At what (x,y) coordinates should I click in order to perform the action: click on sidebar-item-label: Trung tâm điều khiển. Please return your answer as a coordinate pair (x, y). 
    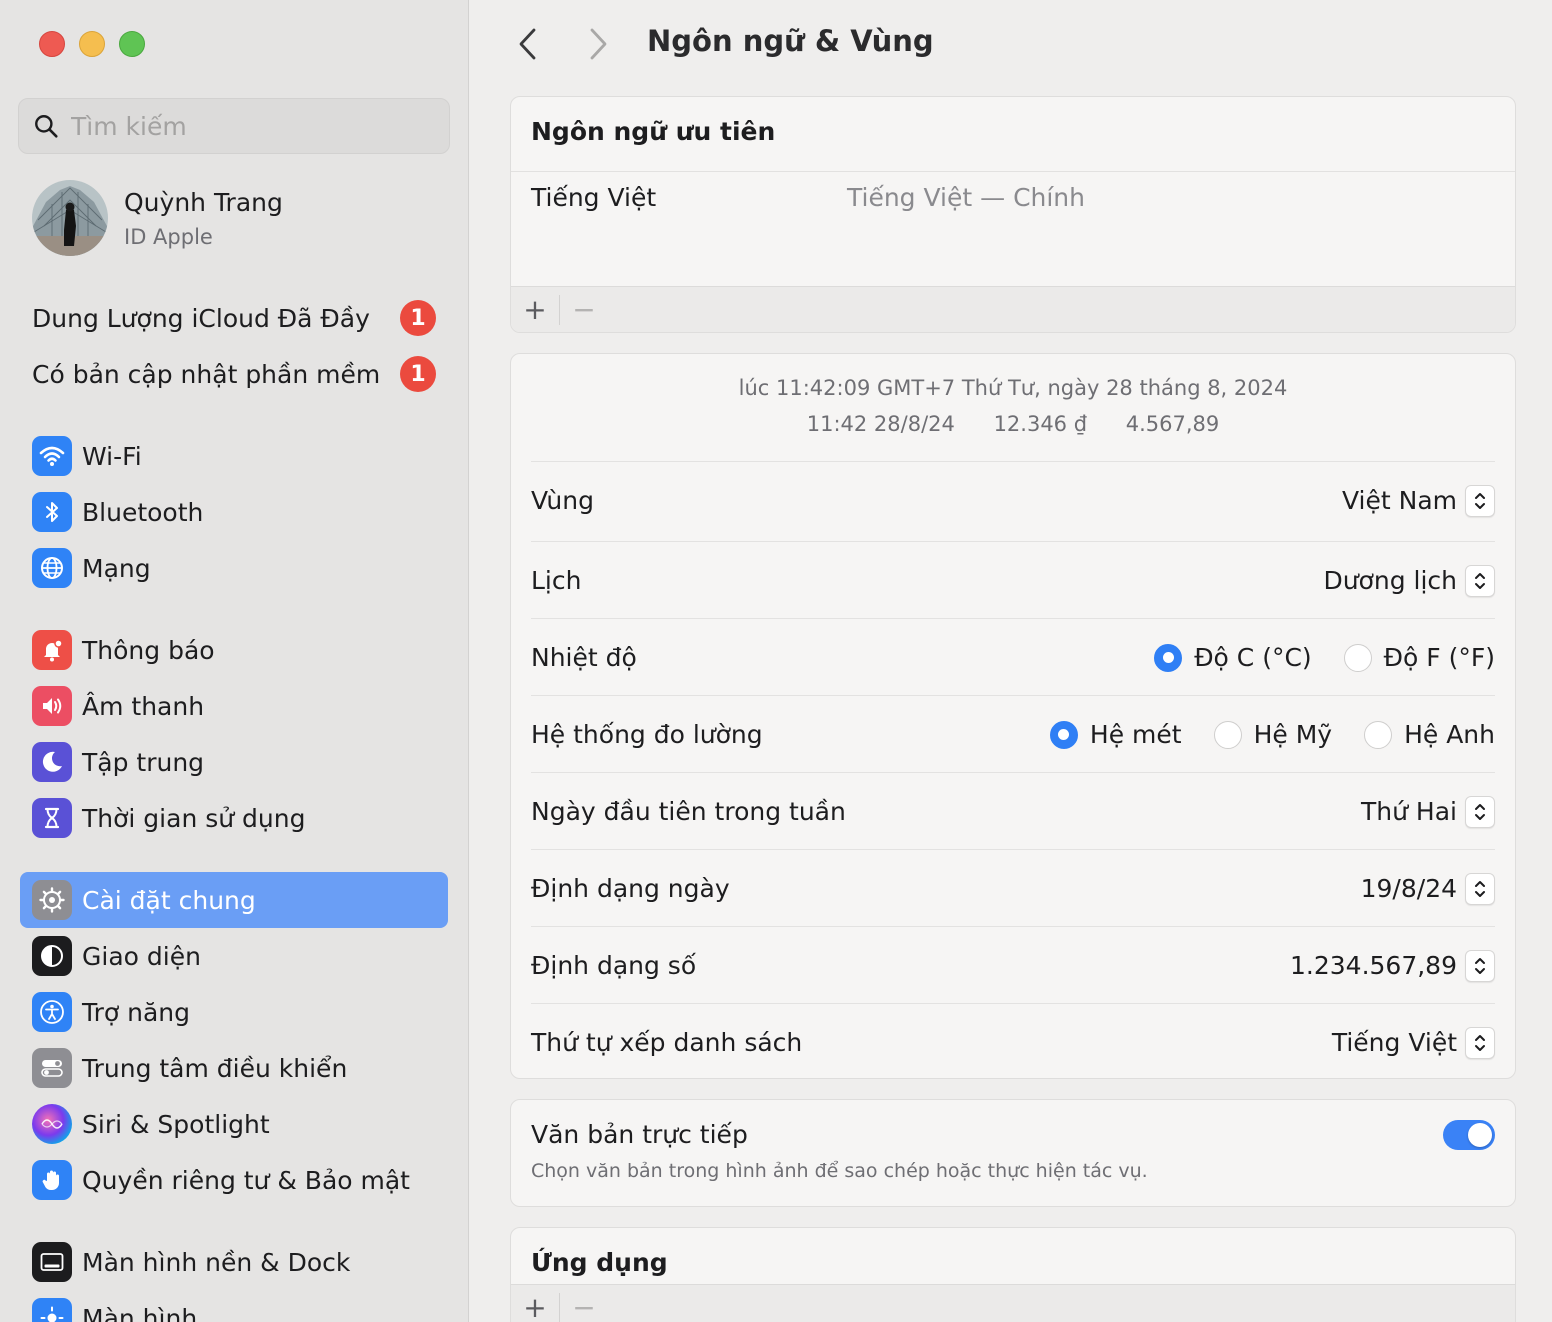
    Looking at the image, I should click on (215, 1068).